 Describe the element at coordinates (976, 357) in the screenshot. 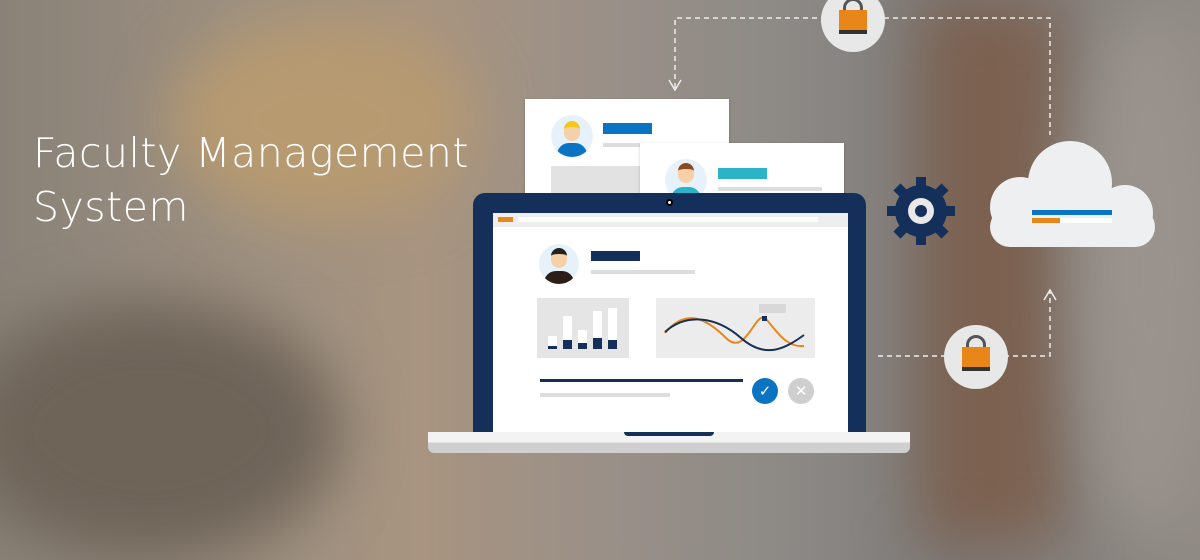

I see `lock-icon` at that location.